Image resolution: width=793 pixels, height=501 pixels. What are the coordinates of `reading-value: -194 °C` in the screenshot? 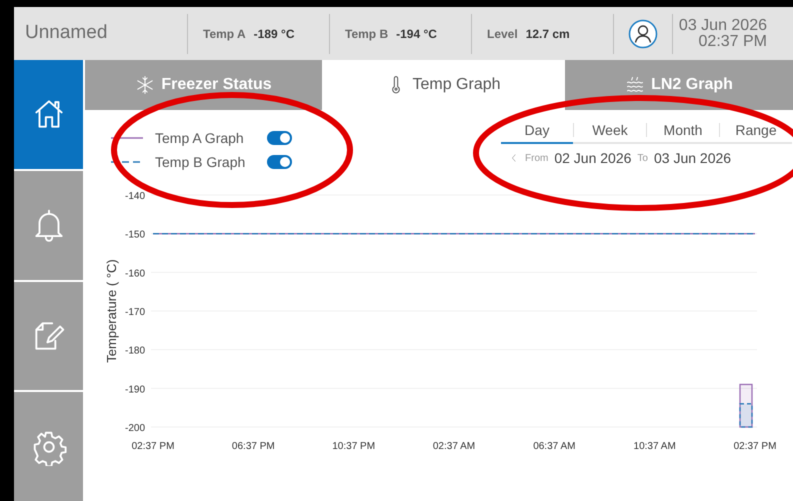 It's located at (416, 34).